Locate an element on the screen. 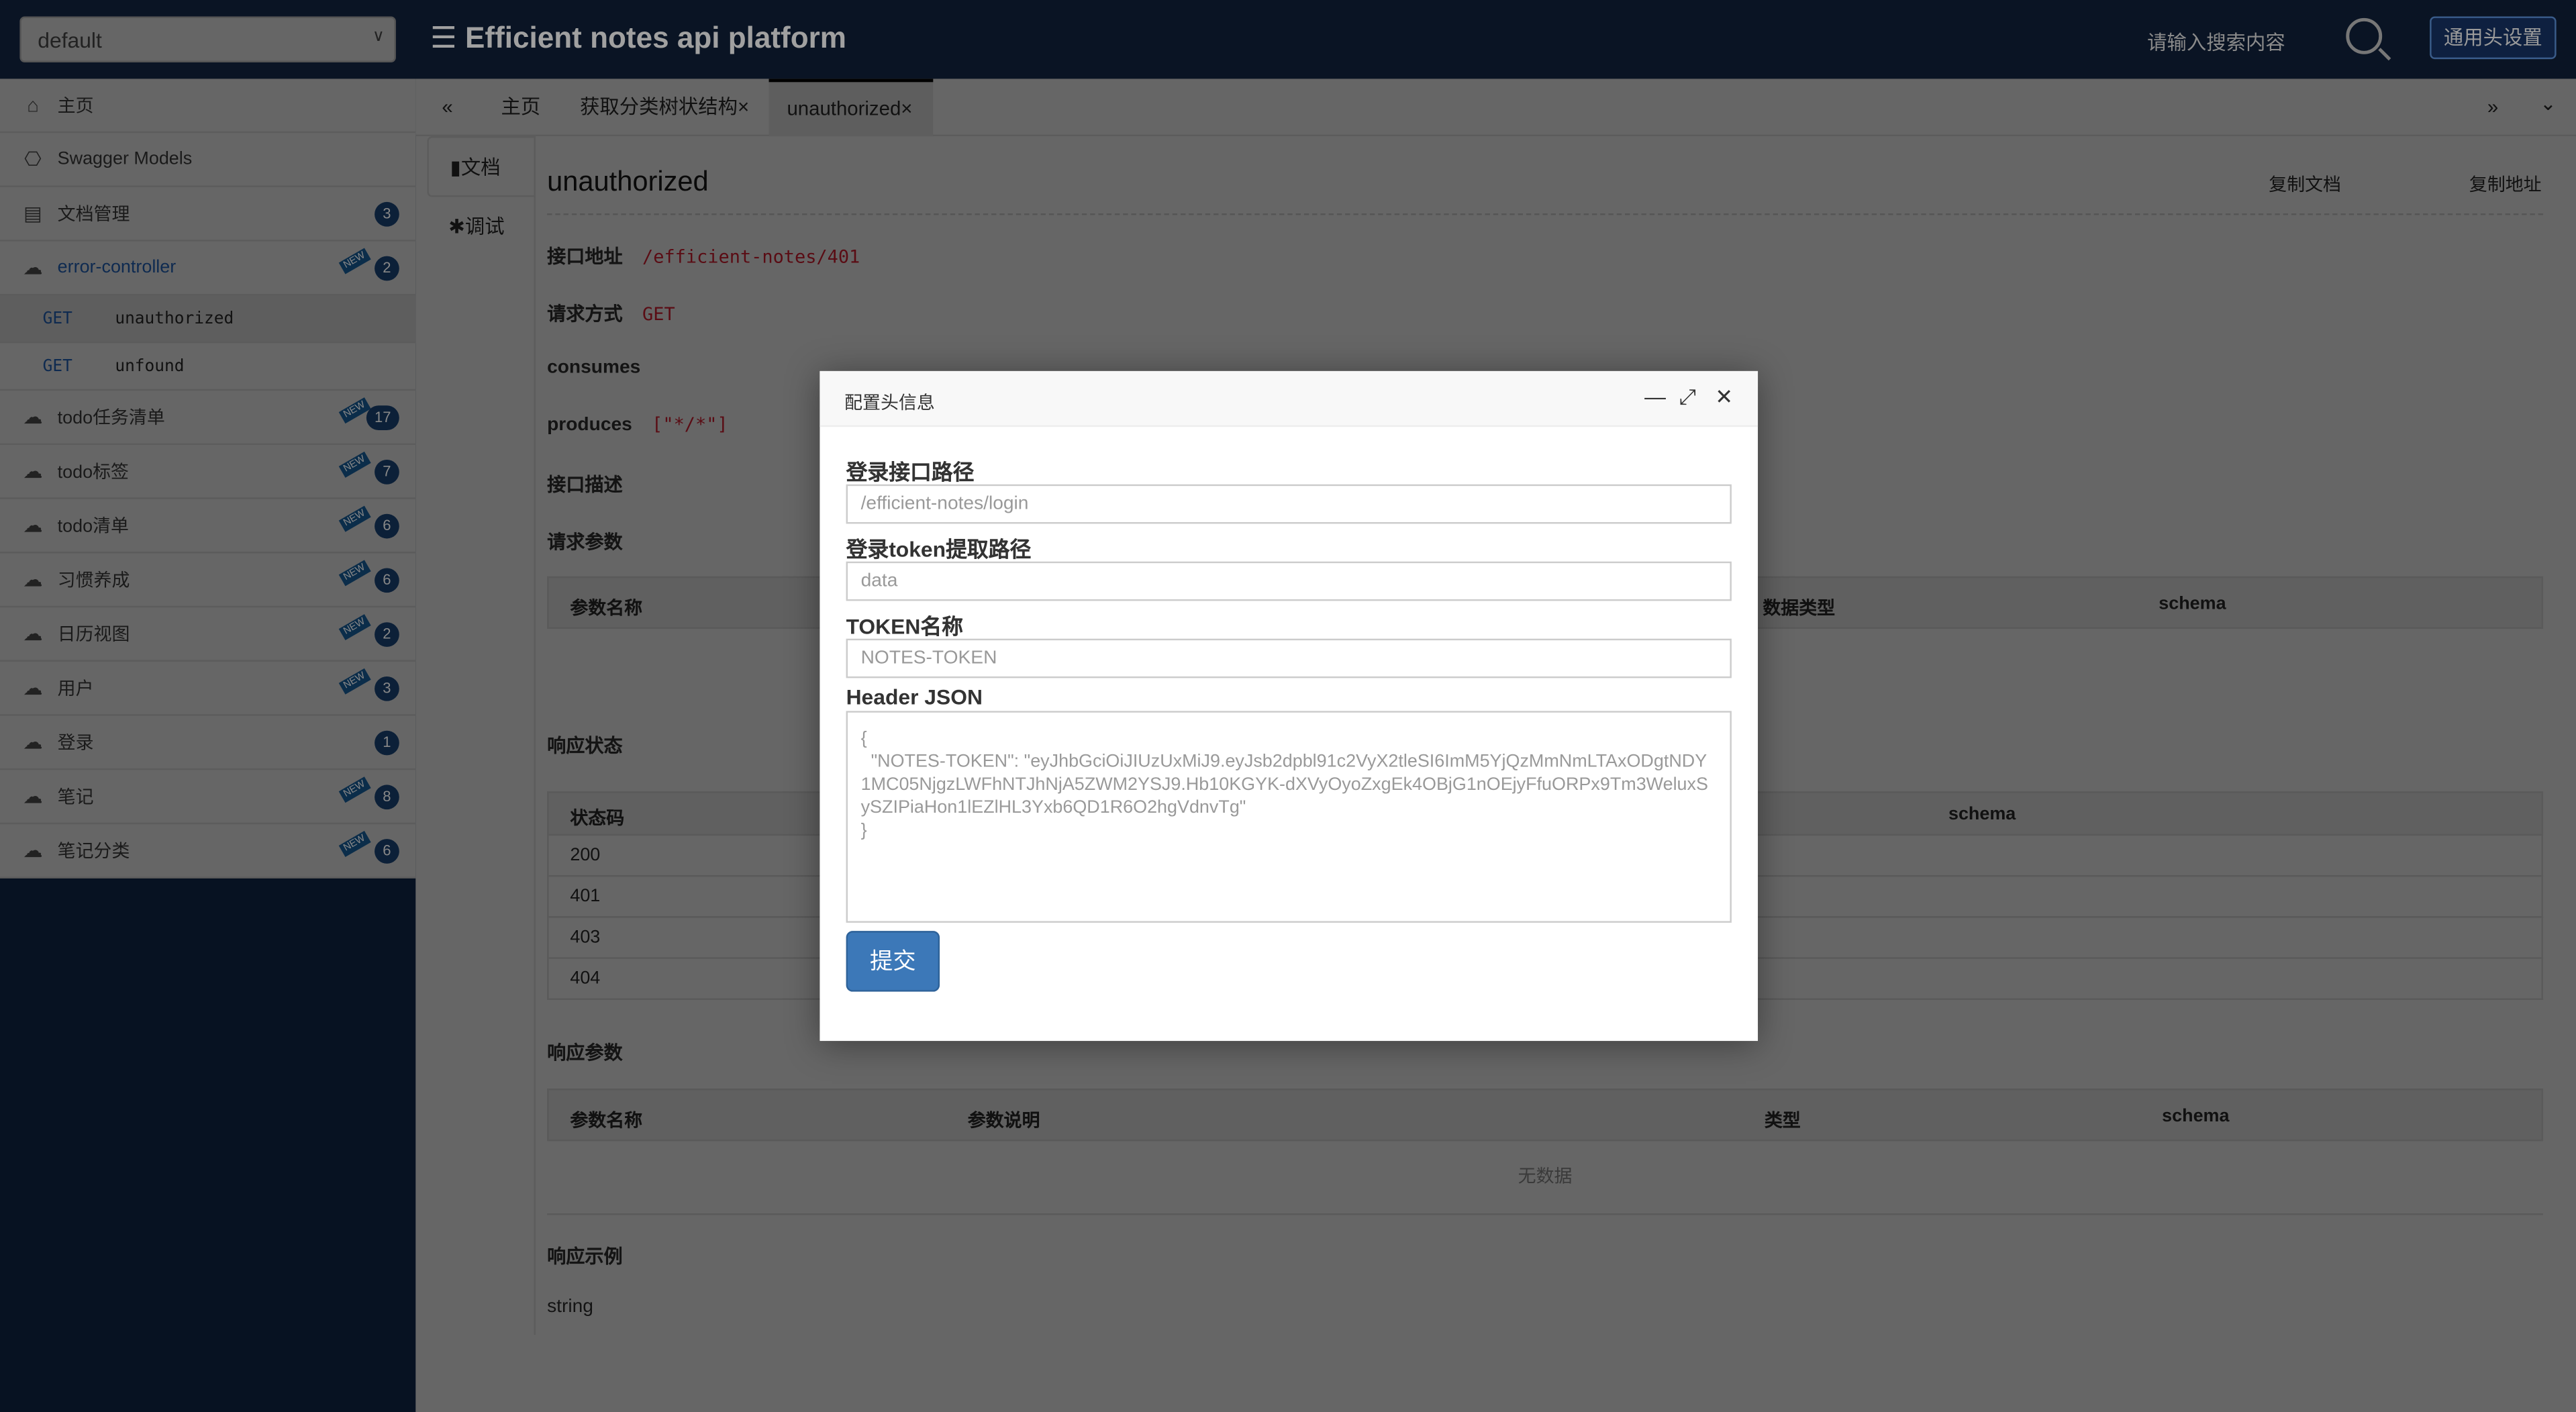  group-select: default ∨ is located at coordinates (207, 39).